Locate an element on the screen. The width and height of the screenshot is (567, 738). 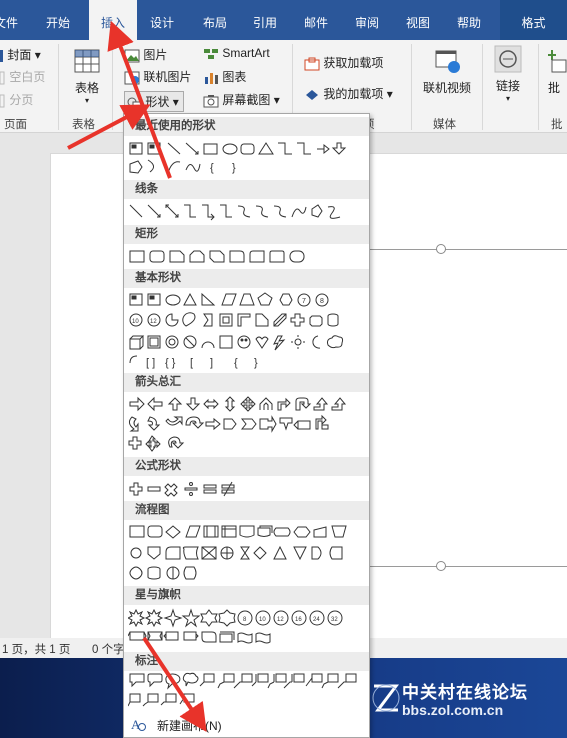
category-arrows-label: 箭头总汇 is located at coordinates (158, 382).